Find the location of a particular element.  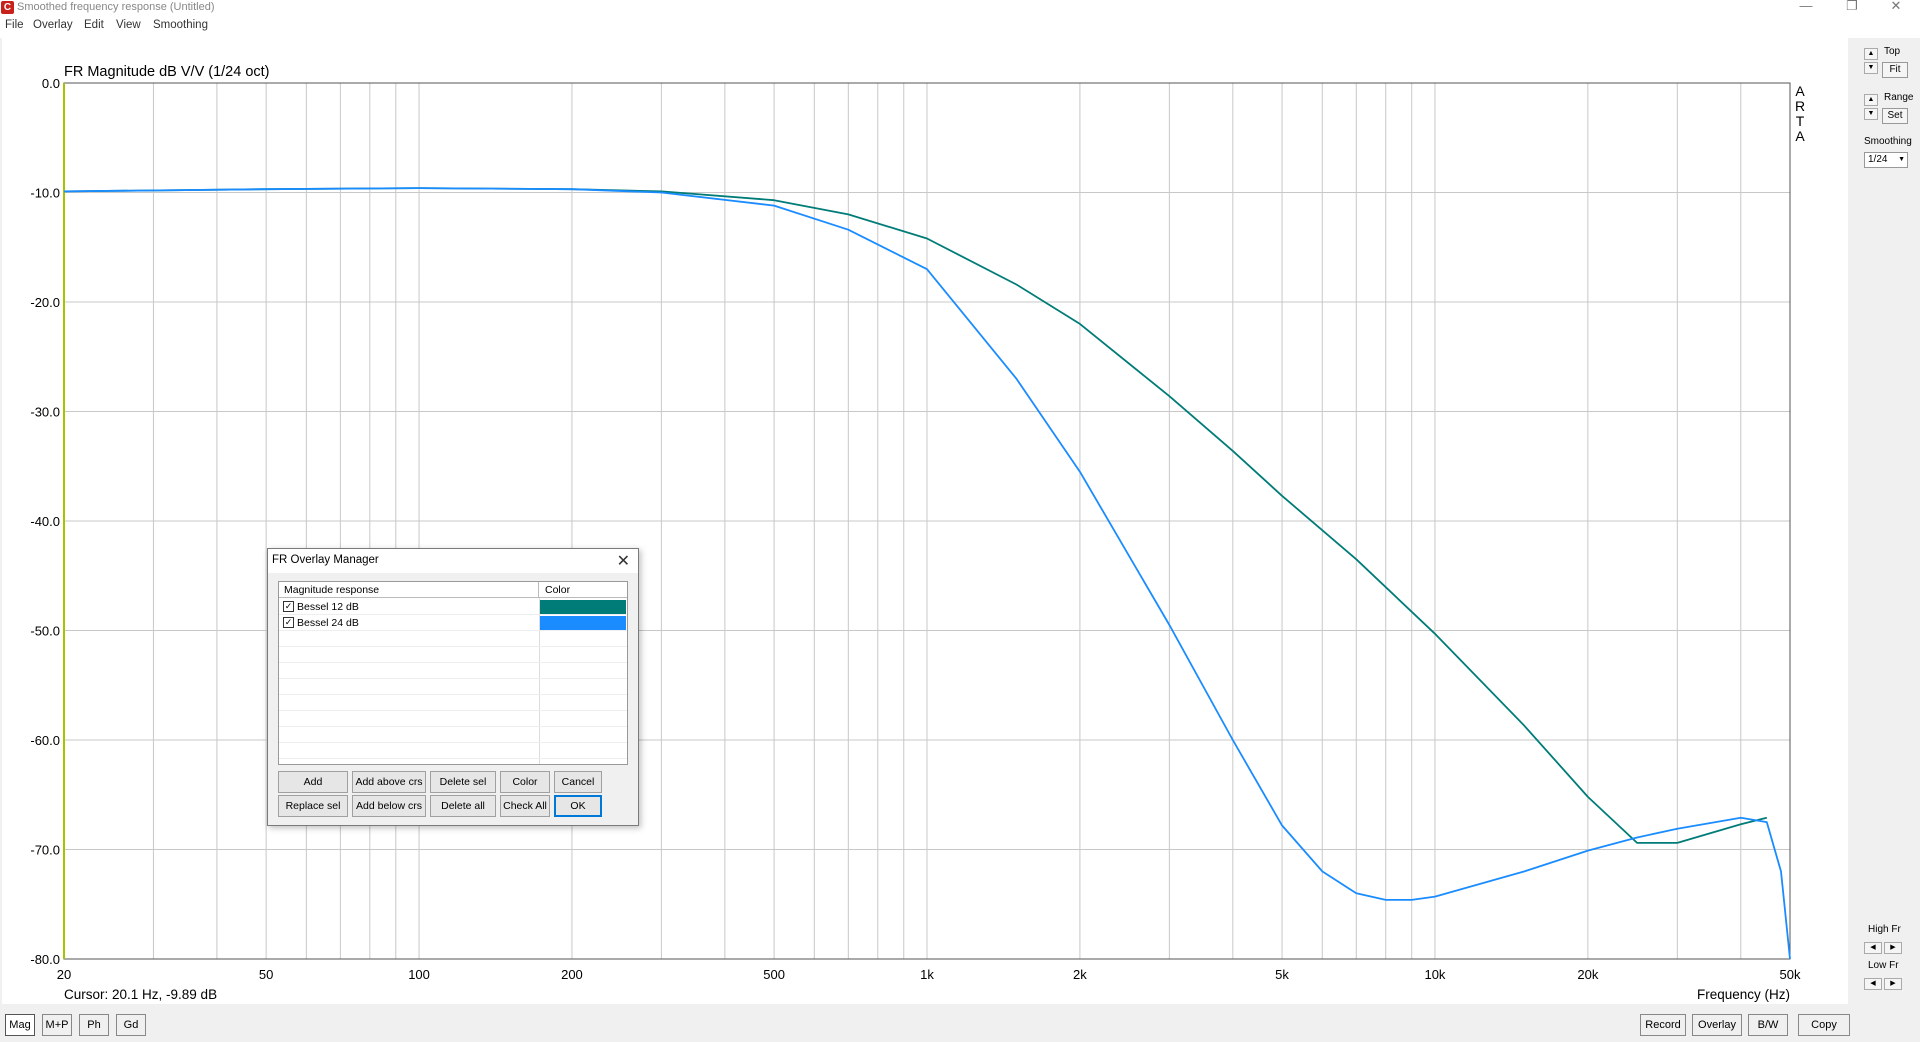

delete-selected-button: Delete sel is located at coordinates (463, 782).